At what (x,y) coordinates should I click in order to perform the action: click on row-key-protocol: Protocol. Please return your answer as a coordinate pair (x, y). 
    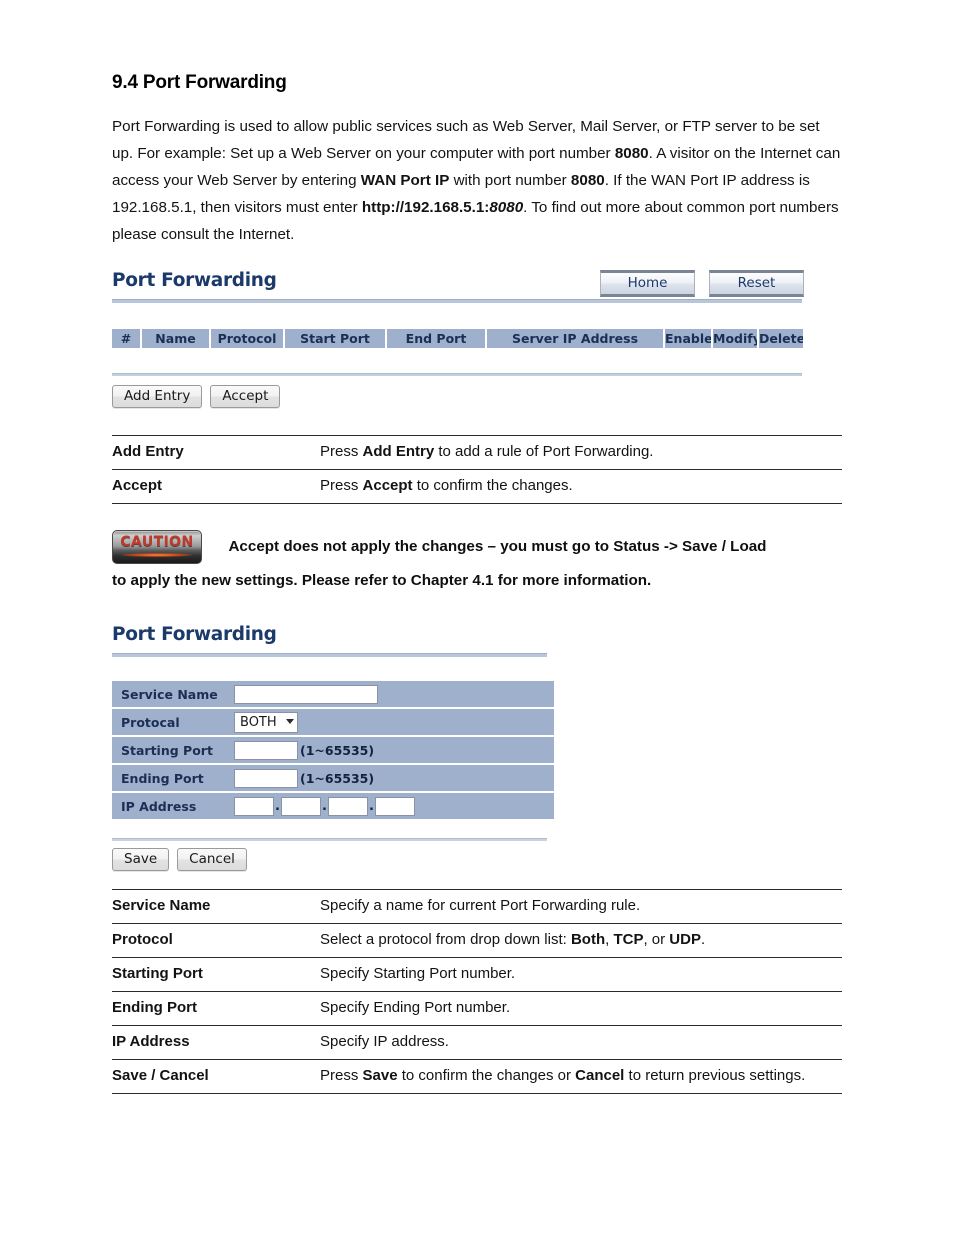
    Looking at the image, I should click on (142, 939).